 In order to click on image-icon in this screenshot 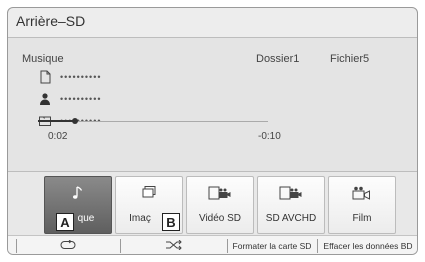, I will do `click(149, 193)`.